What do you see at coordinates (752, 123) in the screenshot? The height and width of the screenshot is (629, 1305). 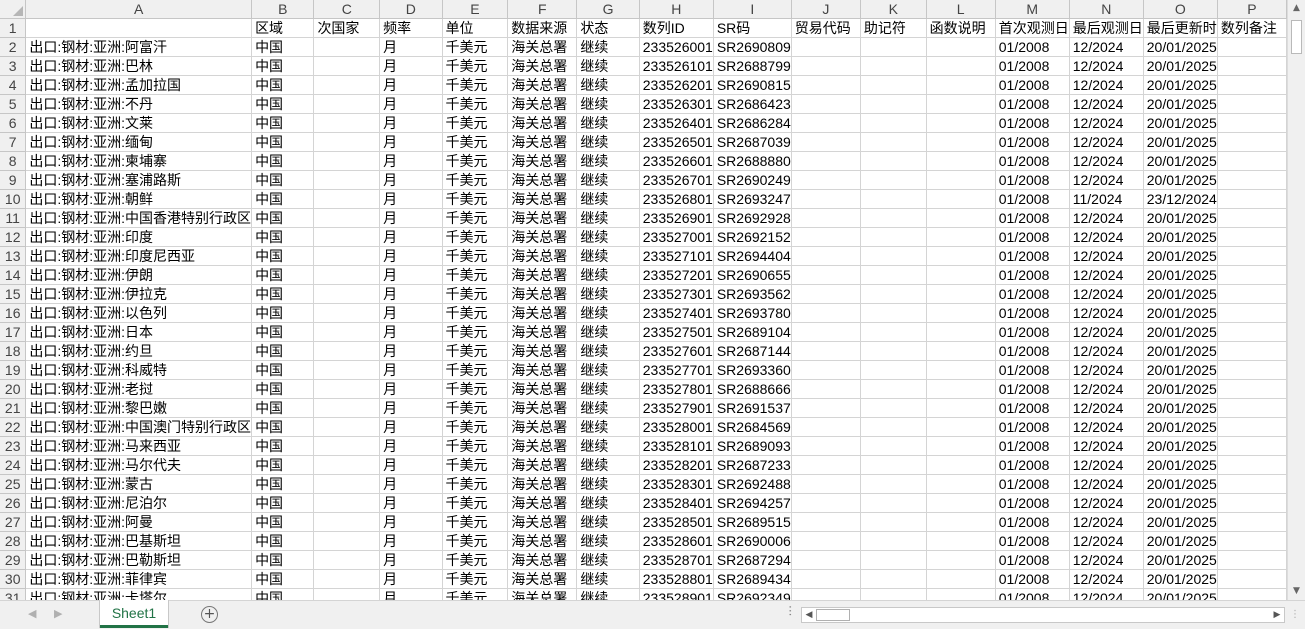 I see `cell-i: SR2686284` at bounding box center [752, 123].